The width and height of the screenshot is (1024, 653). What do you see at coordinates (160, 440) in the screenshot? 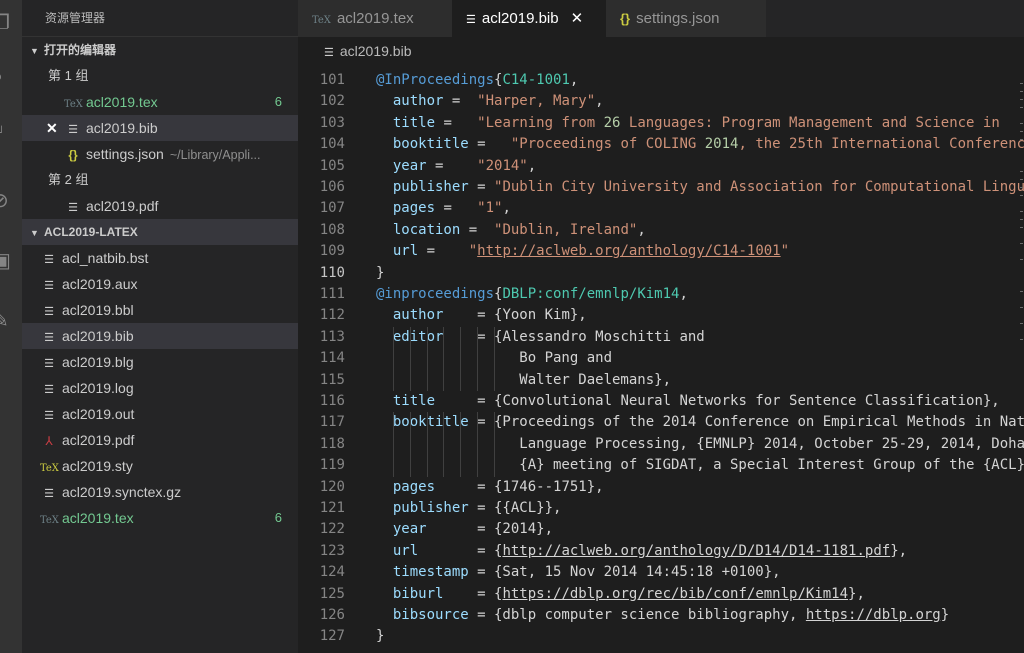
I see `file-item: ⅄ acl2019.pdf` at bounding box center [160, 440].